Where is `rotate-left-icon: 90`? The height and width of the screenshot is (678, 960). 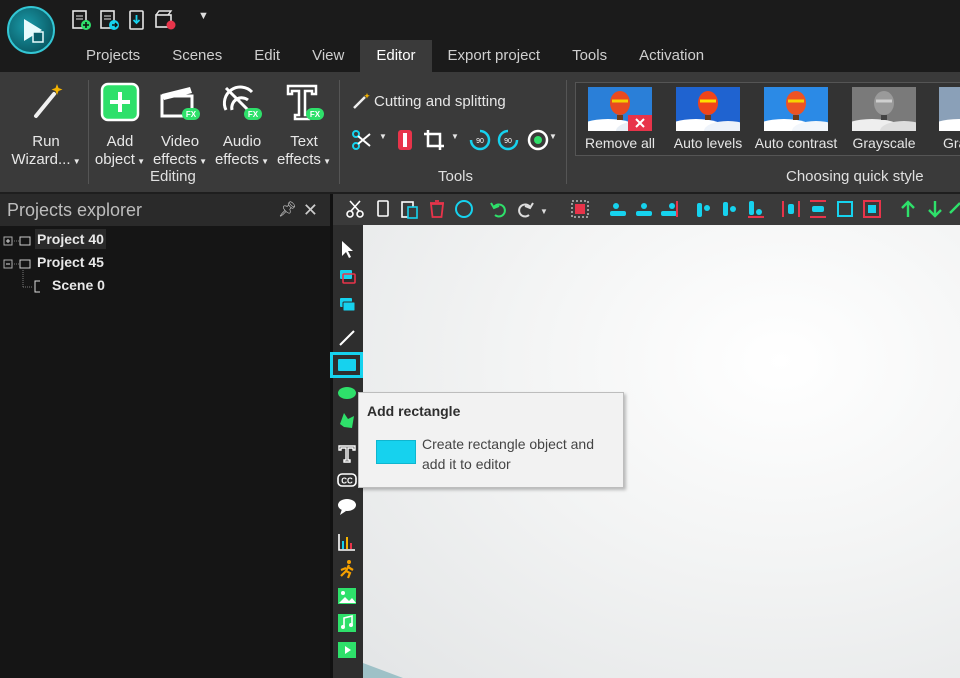
rotate-left-icon: 90 is located at coordinates (480, 140).